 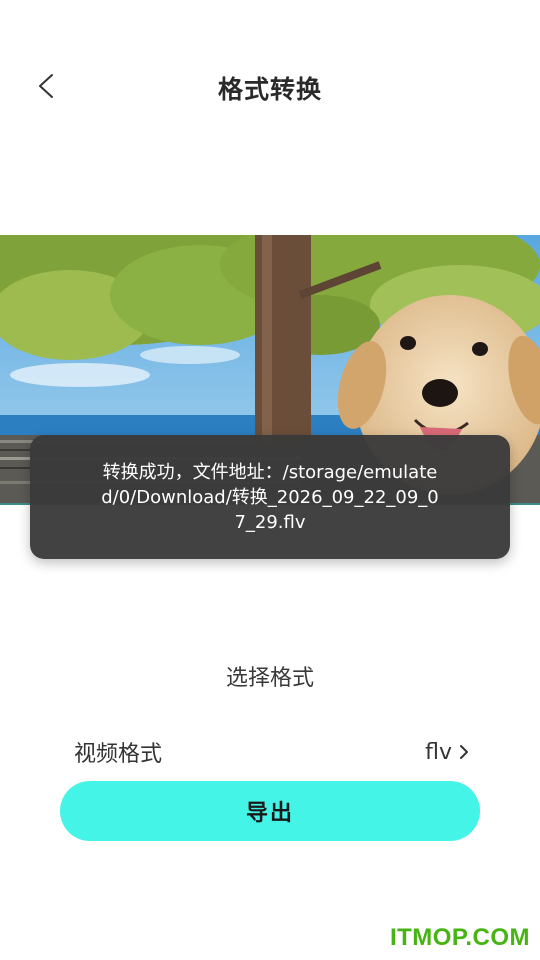 I want to click on export-button: 导出, so click(x=270, y=811).